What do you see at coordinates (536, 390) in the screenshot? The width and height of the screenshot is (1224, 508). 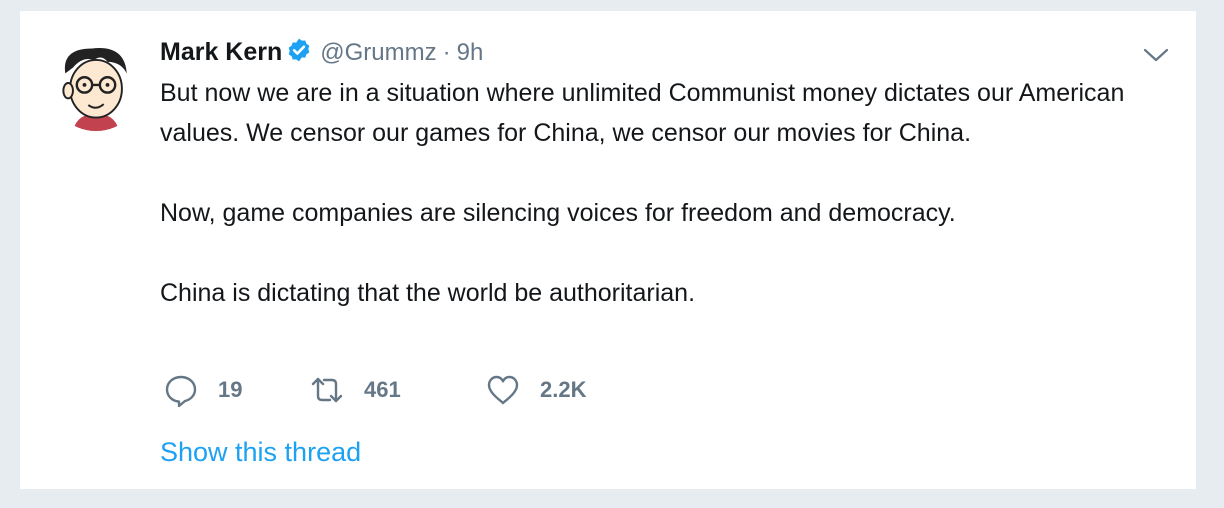 I see `like-button: 2.2K` at bounding box center [536, 390].